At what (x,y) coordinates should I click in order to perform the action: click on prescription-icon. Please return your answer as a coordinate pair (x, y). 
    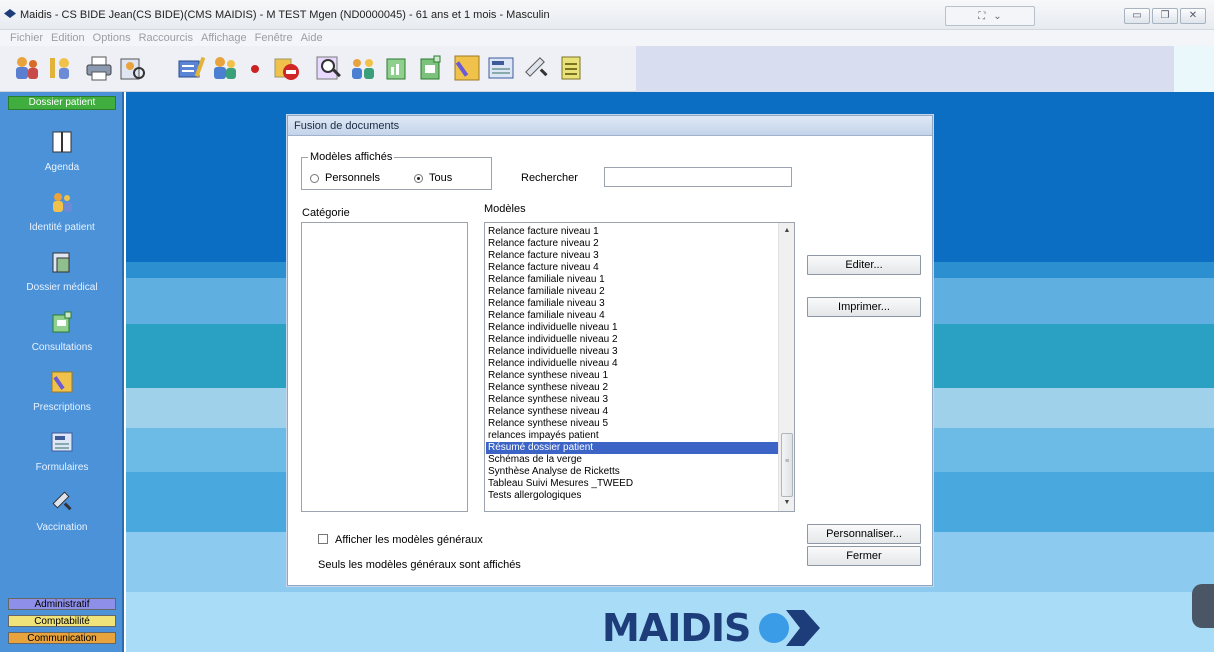
    Looking at the image, I should click on (467, 68).